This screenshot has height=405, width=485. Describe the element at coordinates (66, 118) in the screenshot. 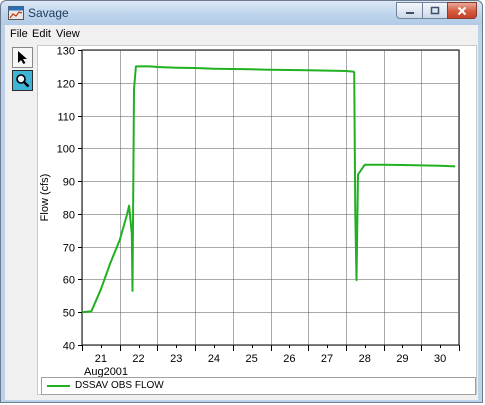

I see `y-tick-label: 110` at that location.